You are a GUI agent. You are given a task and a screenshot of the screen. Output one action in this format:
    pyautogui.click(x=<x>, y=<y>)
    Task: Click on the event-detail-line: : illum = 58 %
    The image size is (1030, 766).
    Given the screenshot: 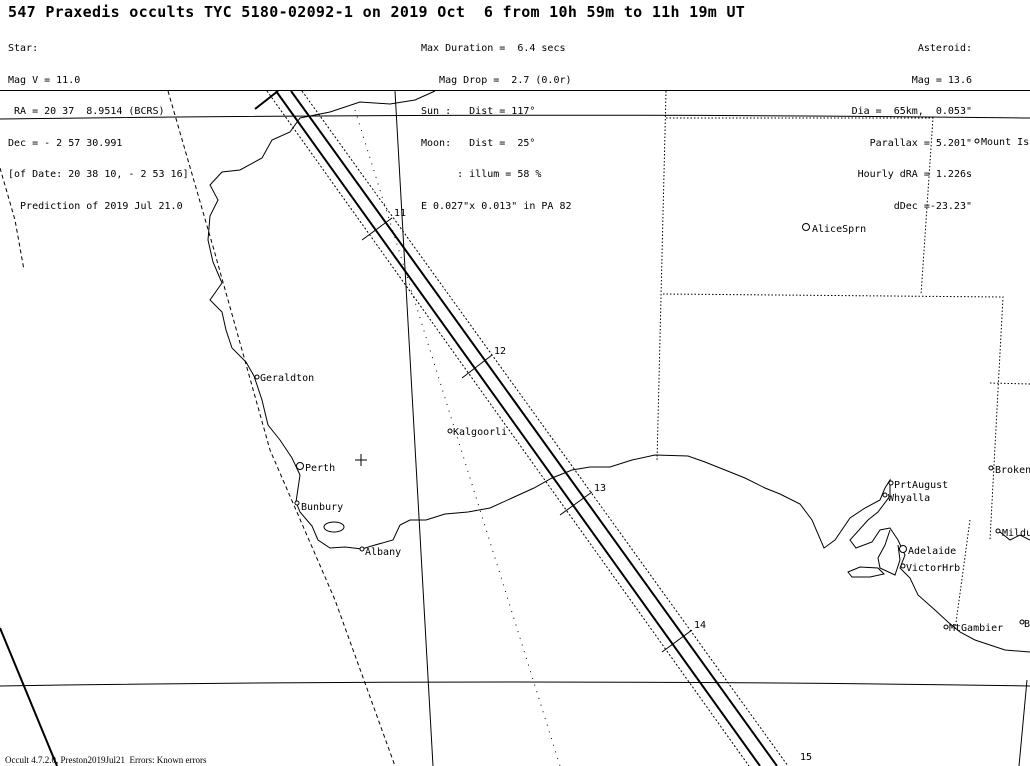 What is the action you would take?
    pyautogui.click(x=481, y=174)
    